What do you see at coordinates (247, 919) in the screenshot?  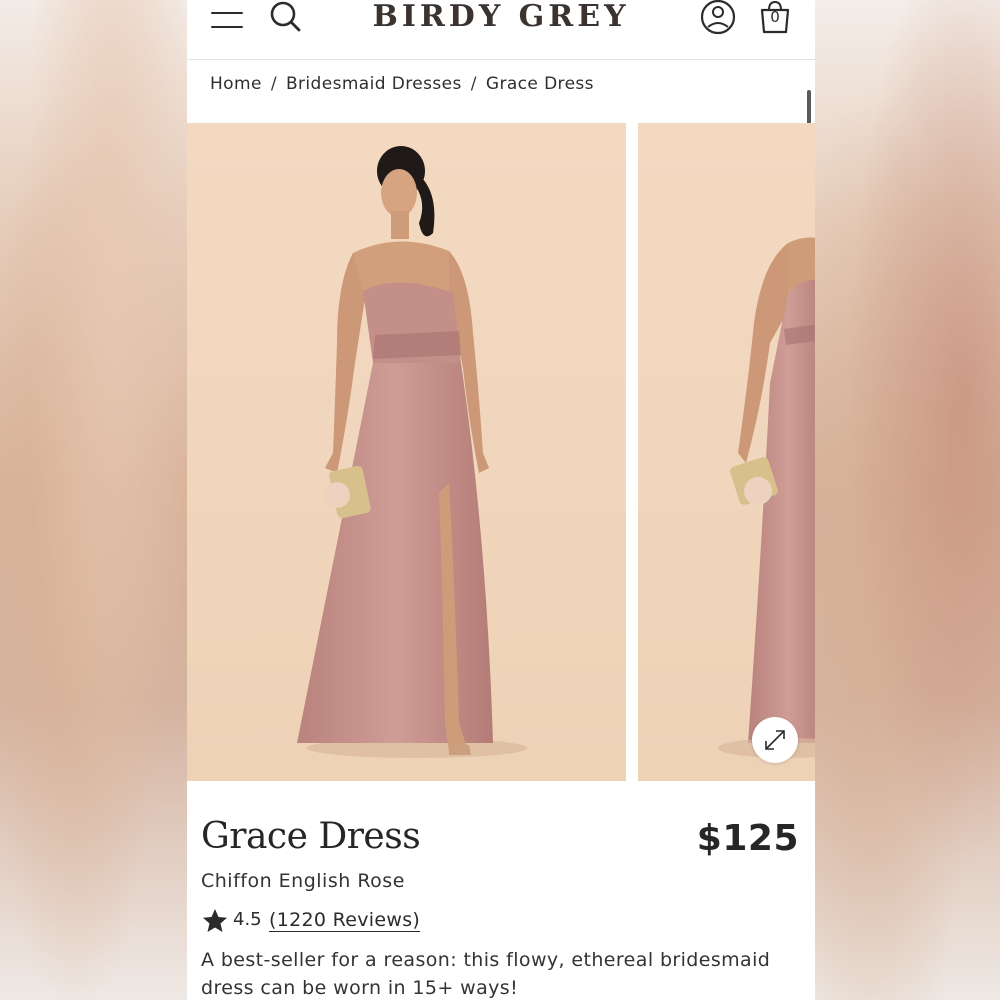 I see `rating-value: 4.5` at bounding box center [247, 919].